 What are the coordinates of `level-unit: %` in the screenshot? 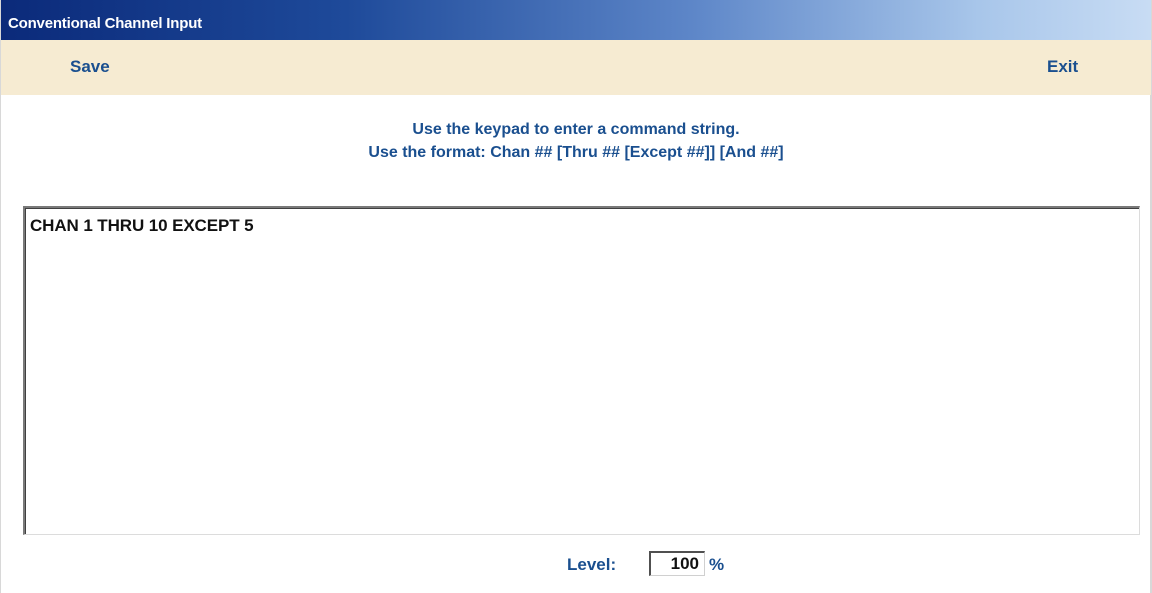 It's located at (717, 564).